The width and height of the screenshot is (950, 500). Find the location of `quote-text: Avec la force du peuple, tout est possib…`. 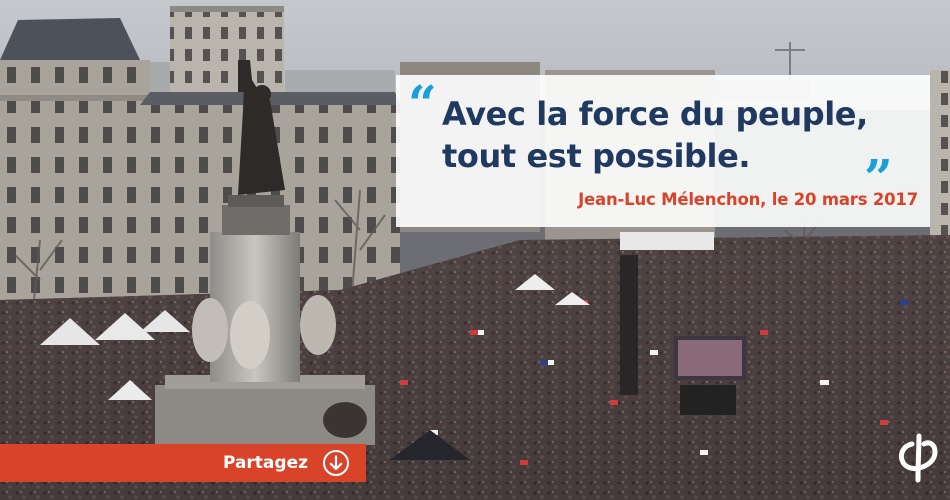

quote-text: Avec la force du peuple, tout est possib… is located at coordinates (655, 135).